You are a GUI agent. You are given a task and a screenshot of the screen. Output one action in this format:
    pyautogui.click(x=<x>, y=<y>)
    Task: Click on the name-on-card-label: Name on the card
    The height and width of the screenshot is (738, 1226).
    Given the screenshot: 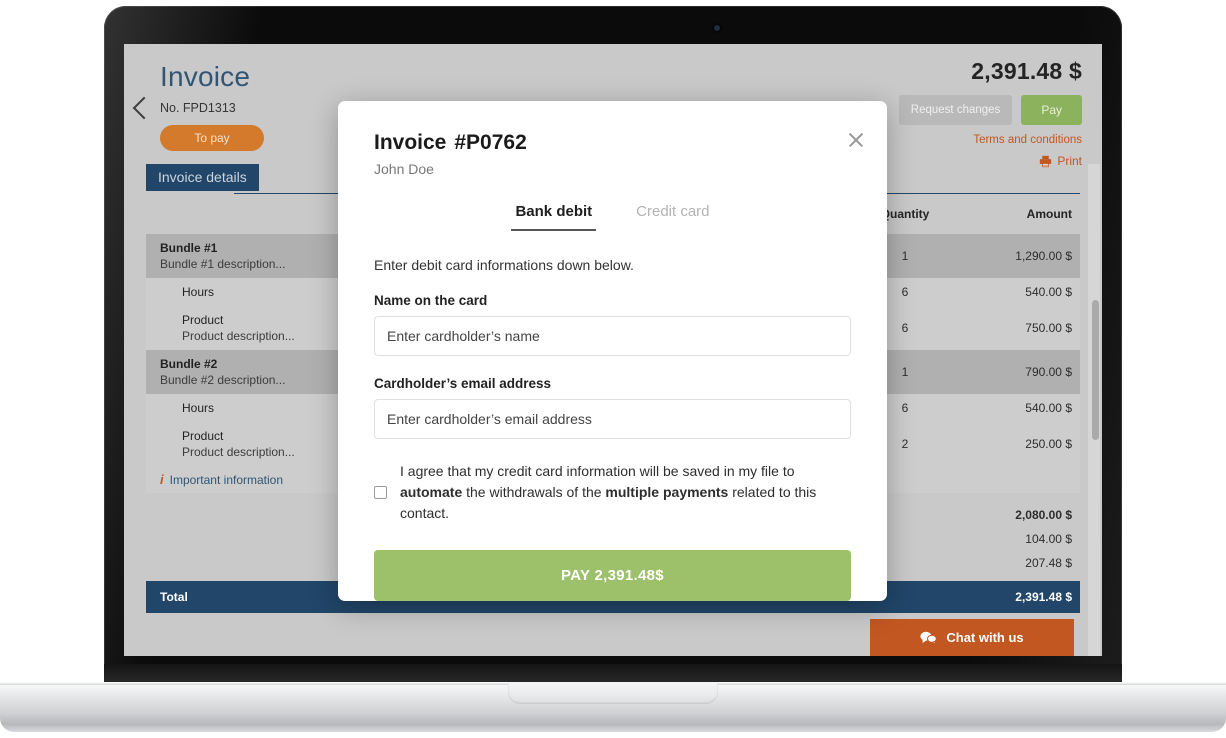 What is the action you would take?
    pyautogui.click(x=431, y=300)
    